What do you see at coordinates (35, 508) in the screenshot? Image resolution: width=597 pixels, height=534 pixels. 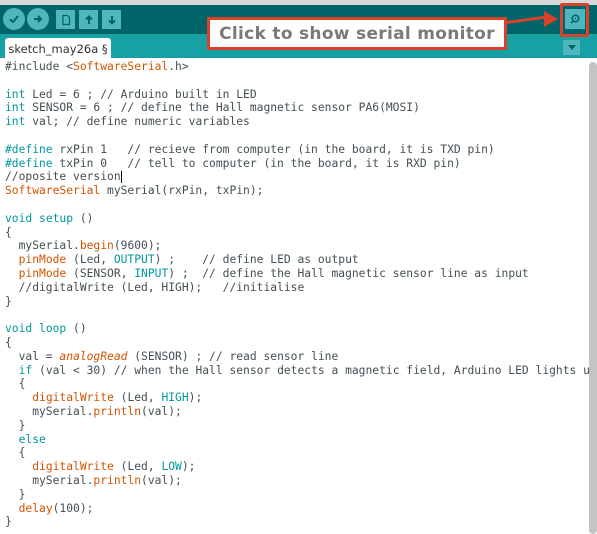 I see `code-function: delay` at bounding box center [35, 508].